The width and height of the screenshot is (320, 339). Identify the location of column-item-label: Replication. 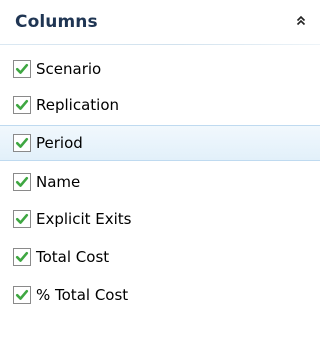
(78, 105).